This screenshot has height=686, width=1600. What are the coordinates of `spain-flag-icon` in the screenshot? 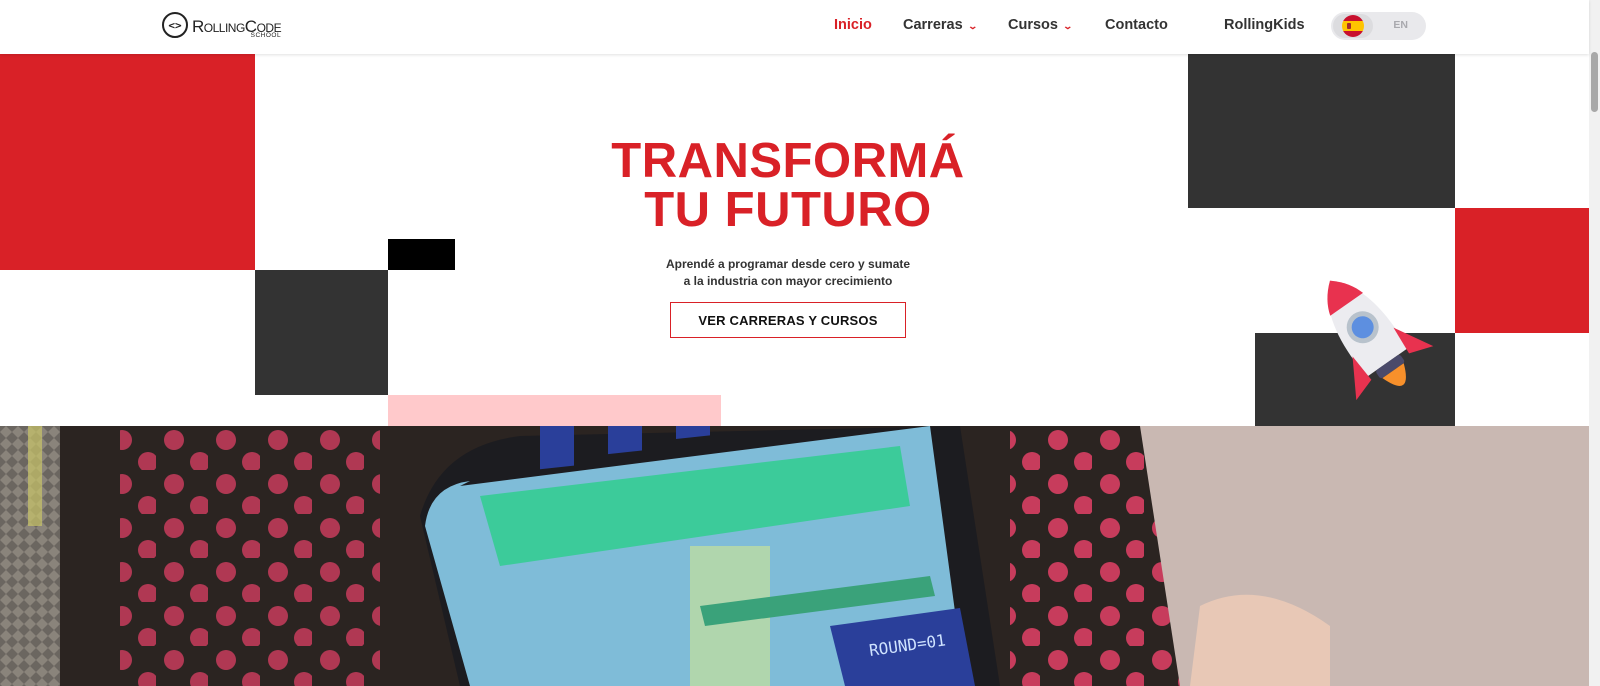 It's located at (1353, 26).